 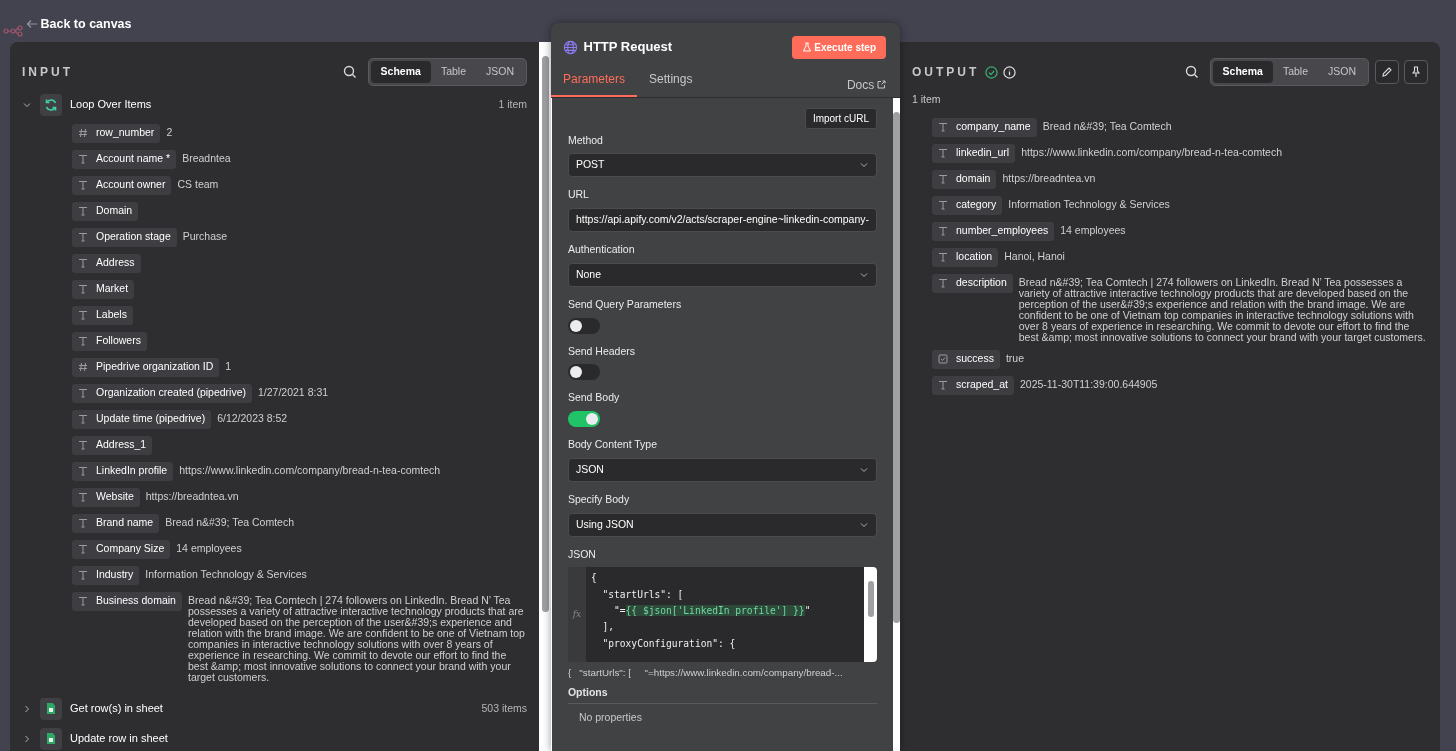 What do you see at coordinates (722, 469) in the screenshot?
I see `select-field: JSON` at bounding box center [722, 469].